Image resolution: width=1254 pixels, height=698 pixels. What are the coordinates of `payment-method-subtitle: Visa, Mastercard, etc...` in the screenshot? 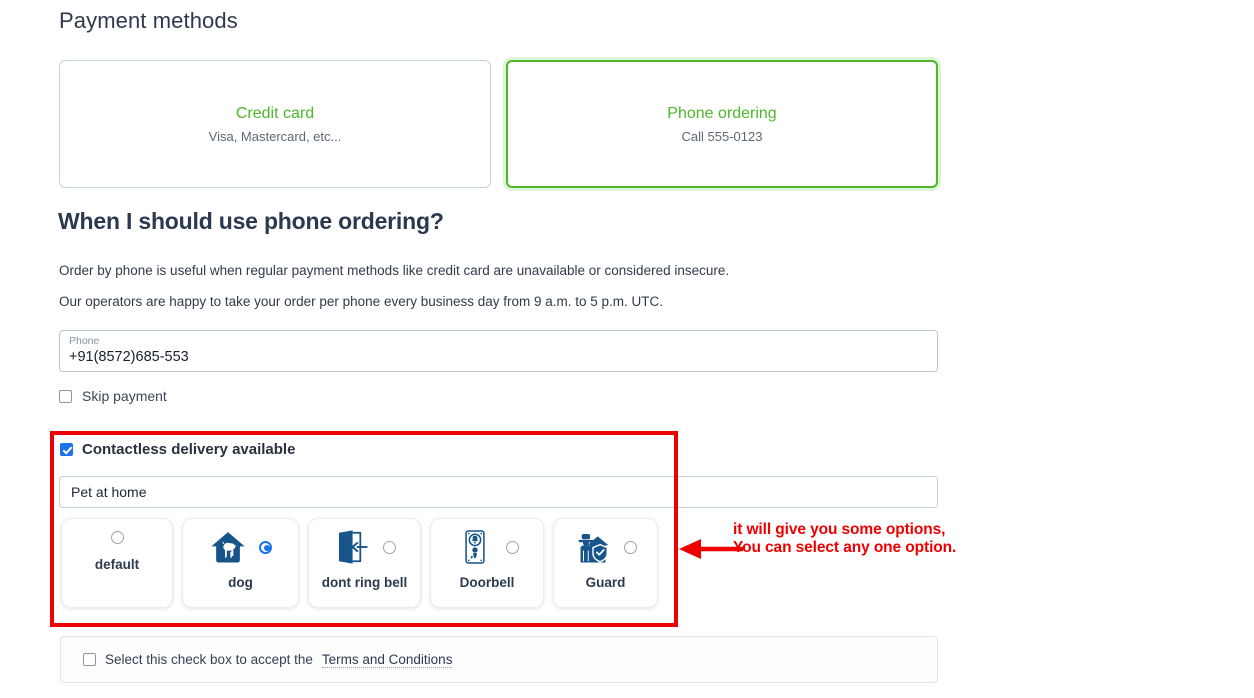 It's located at (275, 136).